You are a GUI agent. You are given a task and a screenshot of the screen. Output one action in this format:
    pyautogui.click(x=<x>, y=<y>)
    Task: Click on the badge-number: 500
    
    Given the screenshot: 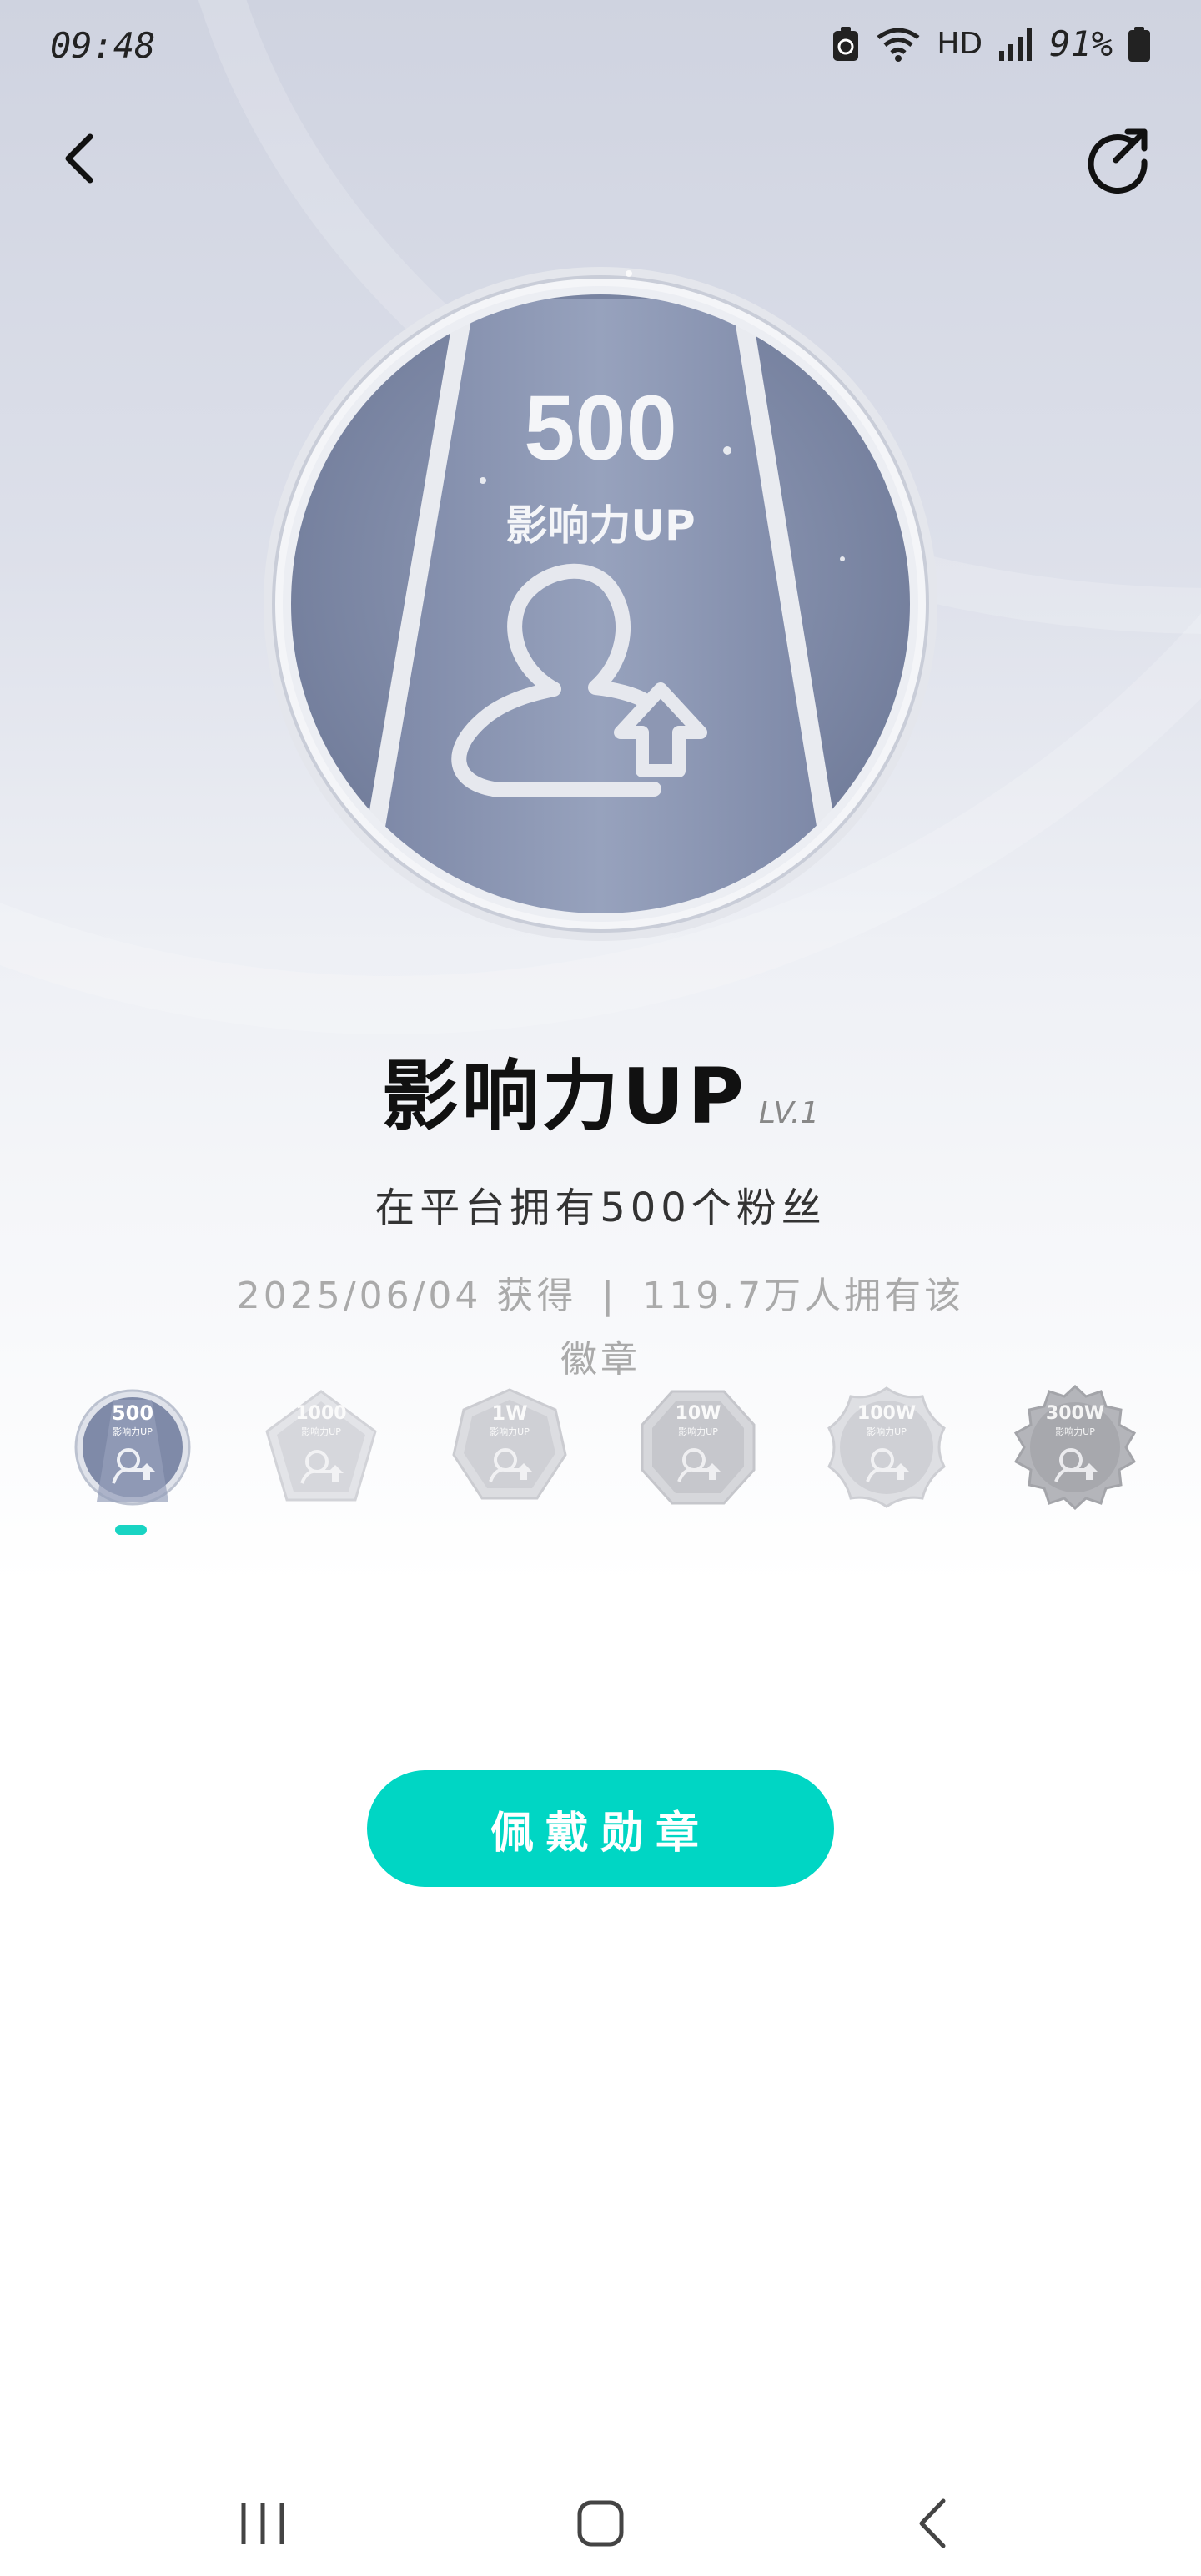 What is the action you would take?
    pyautogui.click(x=601, y=428)
    